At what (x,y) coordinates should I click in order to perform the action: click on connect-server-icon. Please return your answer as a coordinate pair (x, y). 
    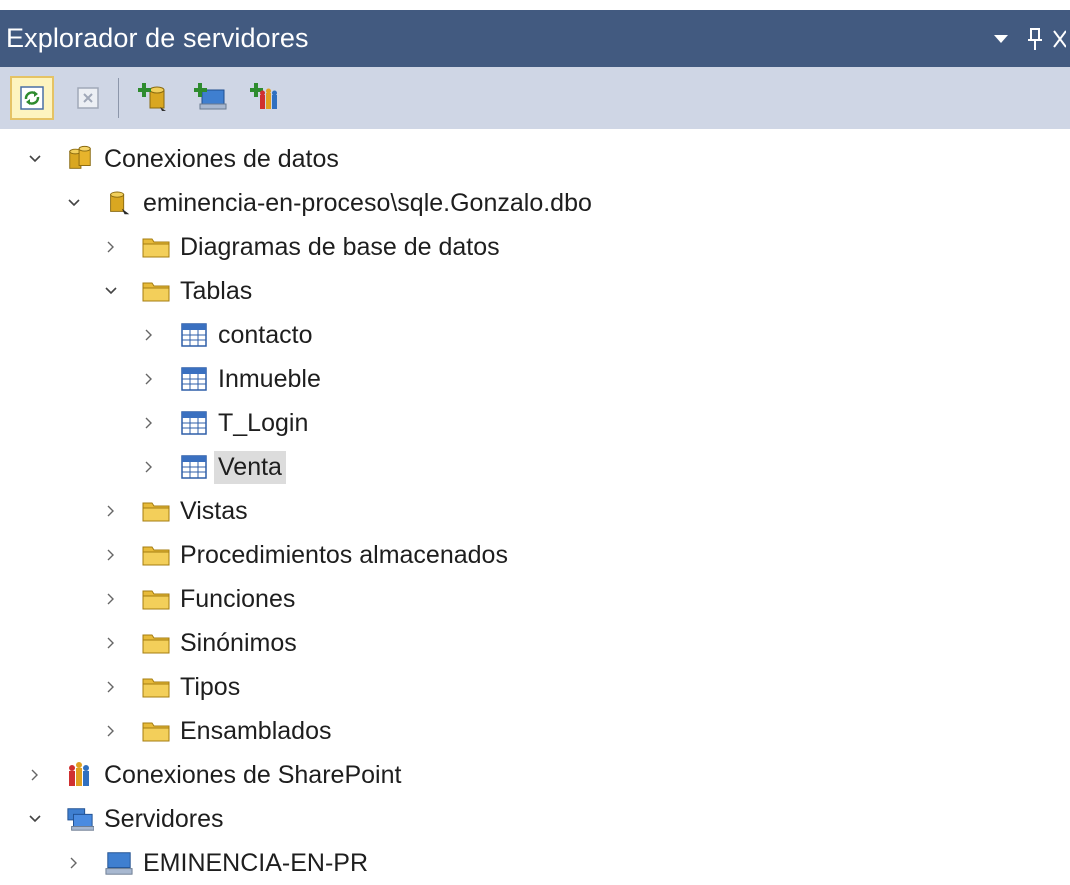
    Looking at the image, I should click on (210, 96).